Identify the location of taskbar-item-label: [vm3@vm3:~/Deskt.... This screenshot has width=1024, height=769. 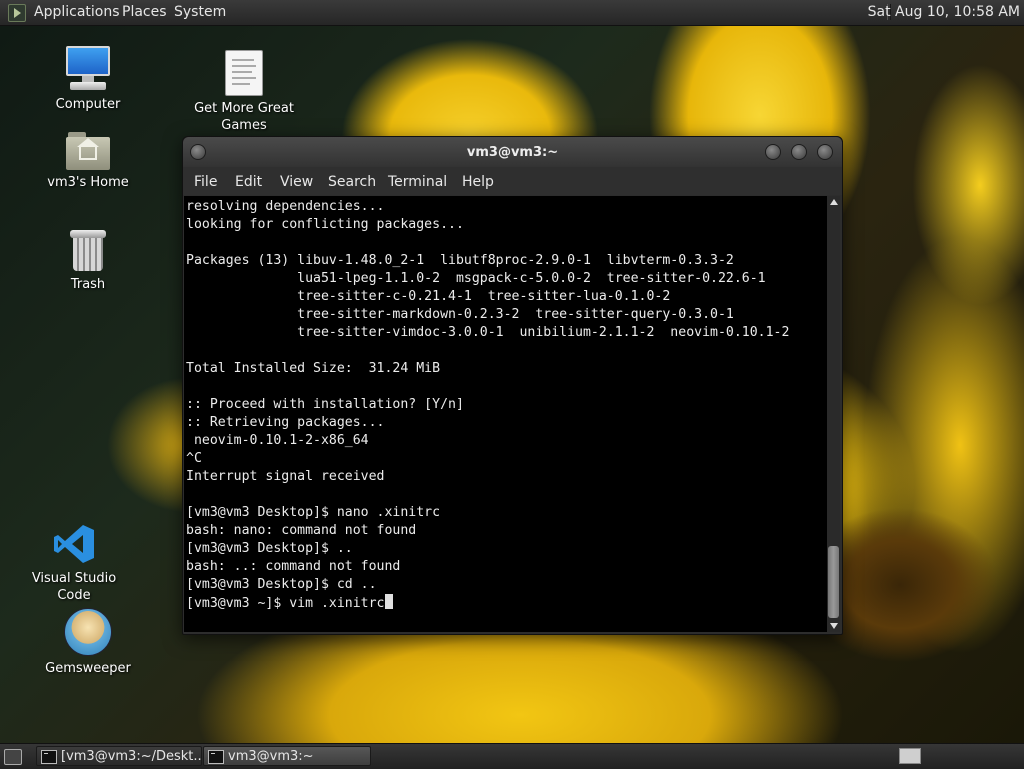
(133, 756).